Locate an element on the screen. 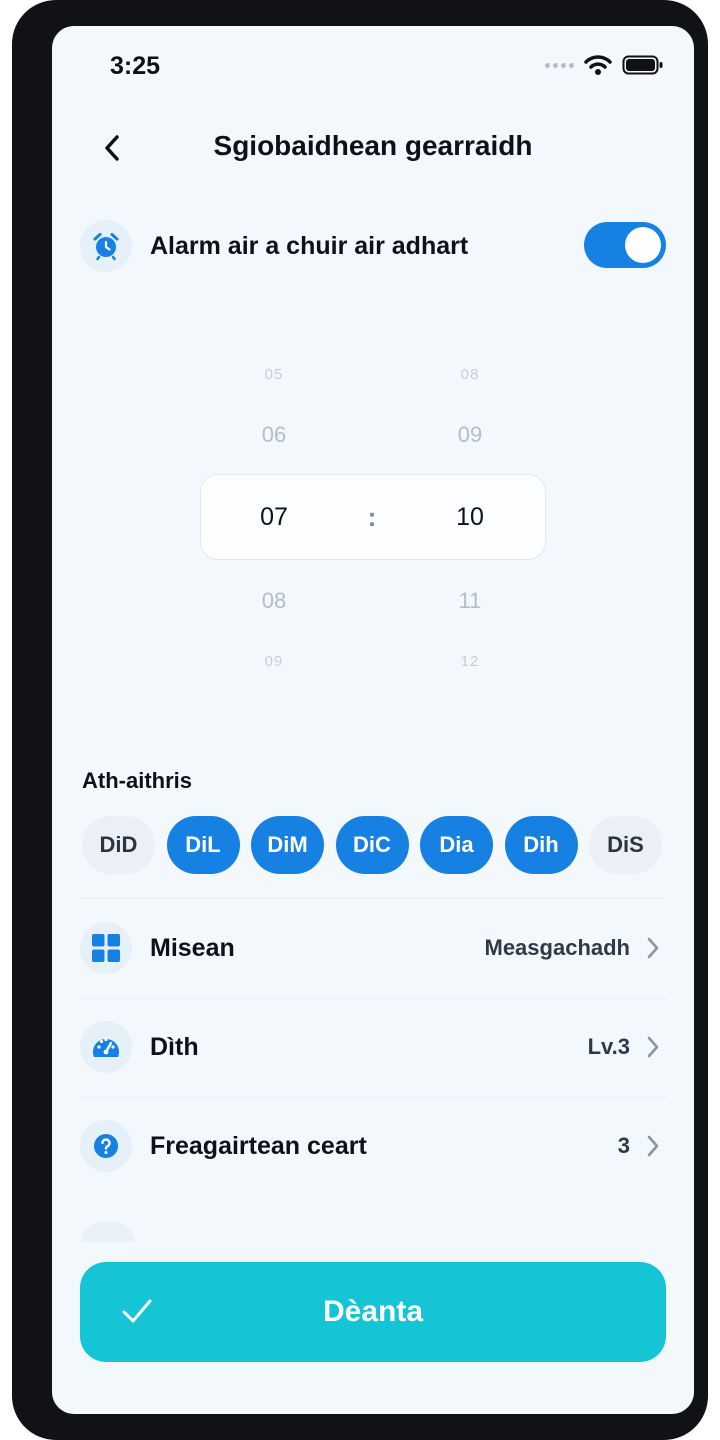 This screenshot has width=720, height=1440. difficulty-row: Dìth Lv.3 is located at coordinates (373, 1047).